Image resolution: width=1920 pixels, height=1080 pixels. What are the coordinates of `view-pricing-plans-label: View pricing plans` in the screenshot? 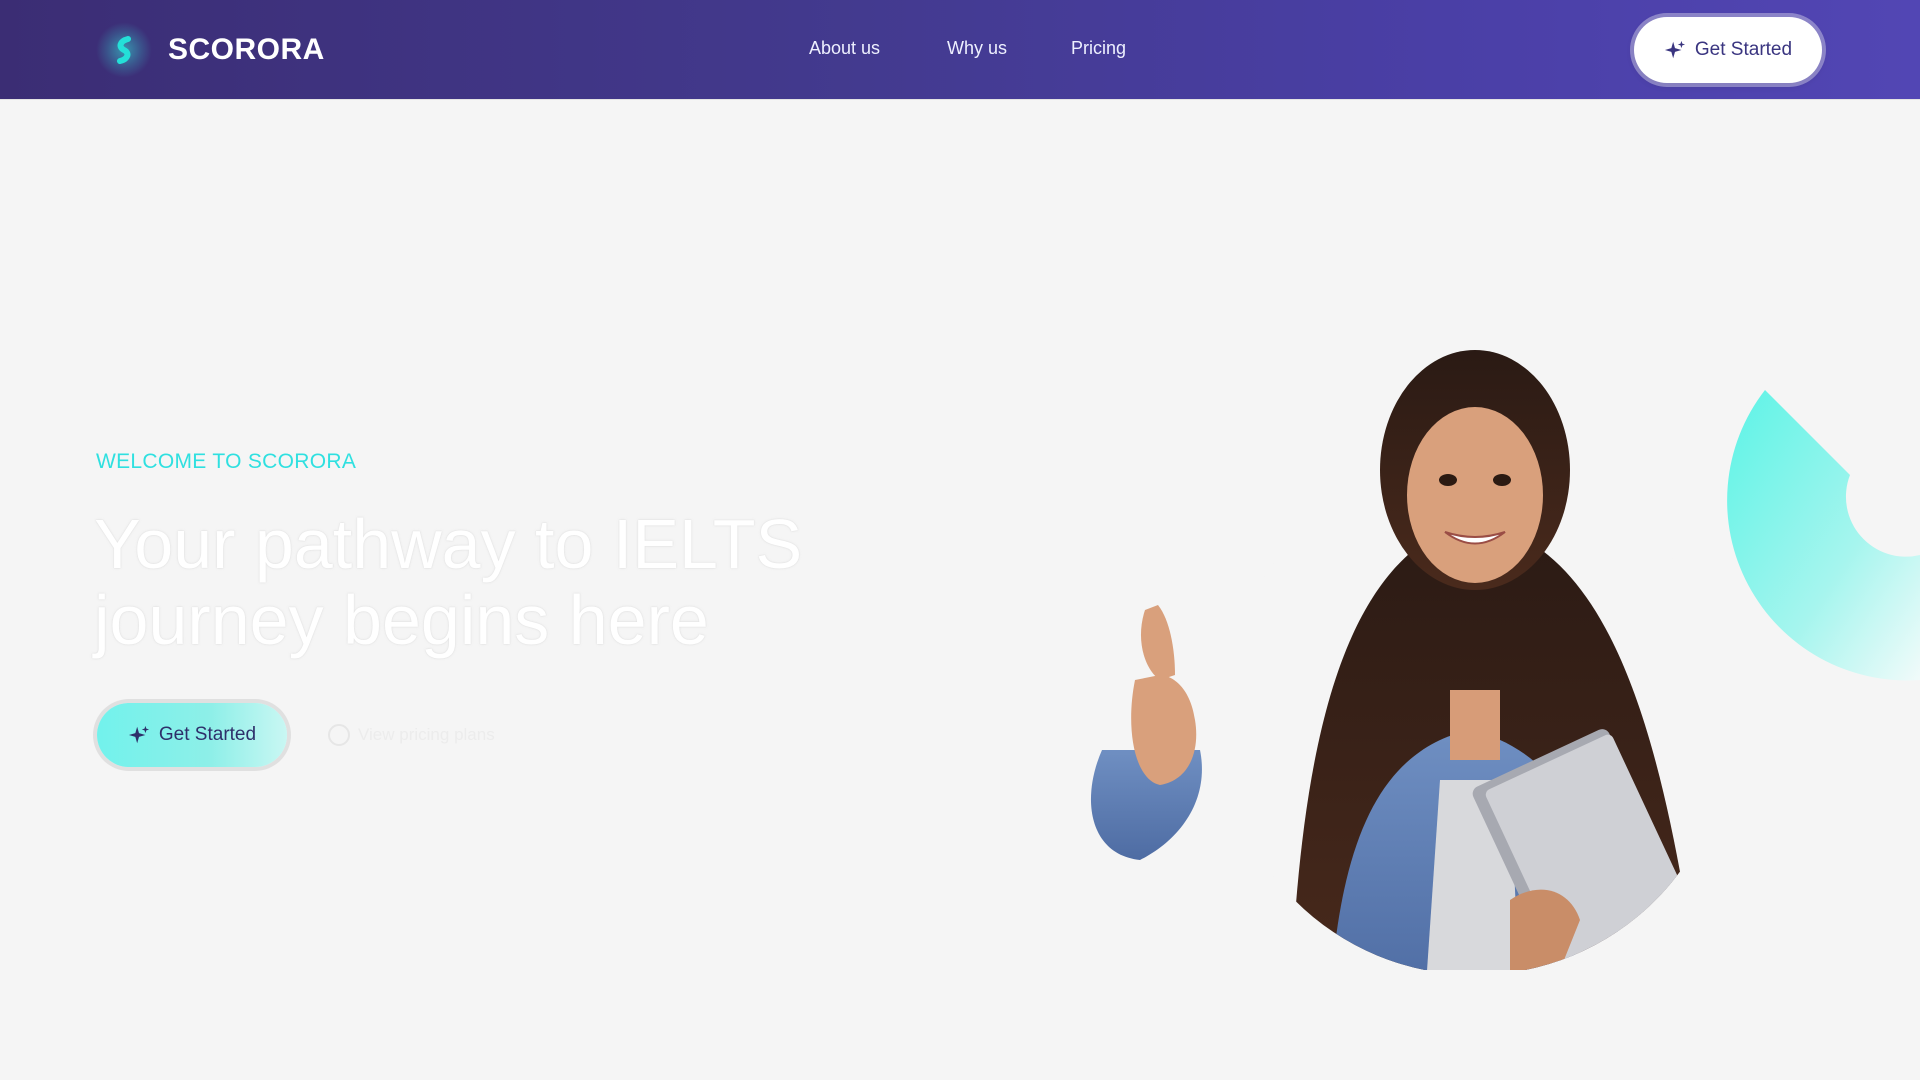 It's located at (426, 734).